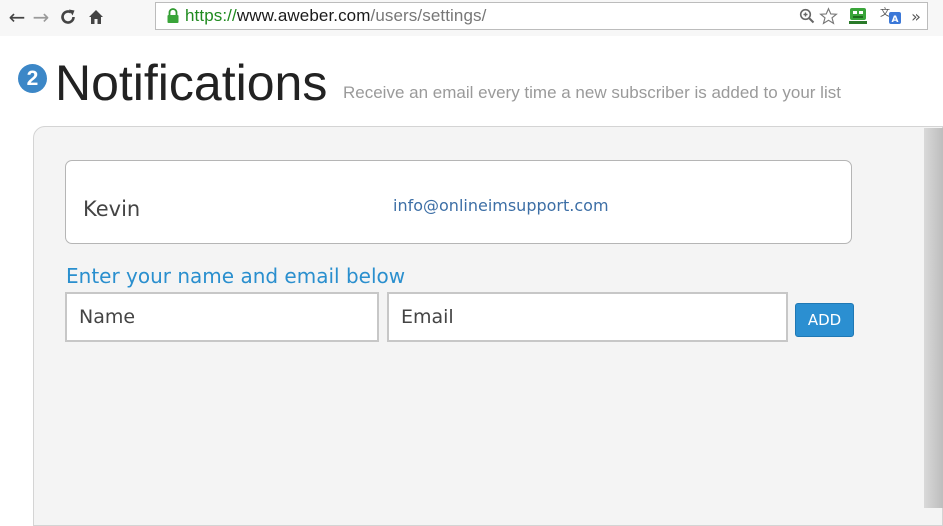 Image resolution: width=943 pixels, height=526 pixels. Describe the element at coordinates (112, 209) in the screenshot. I see `subscriber-name: Kevin` at that location.